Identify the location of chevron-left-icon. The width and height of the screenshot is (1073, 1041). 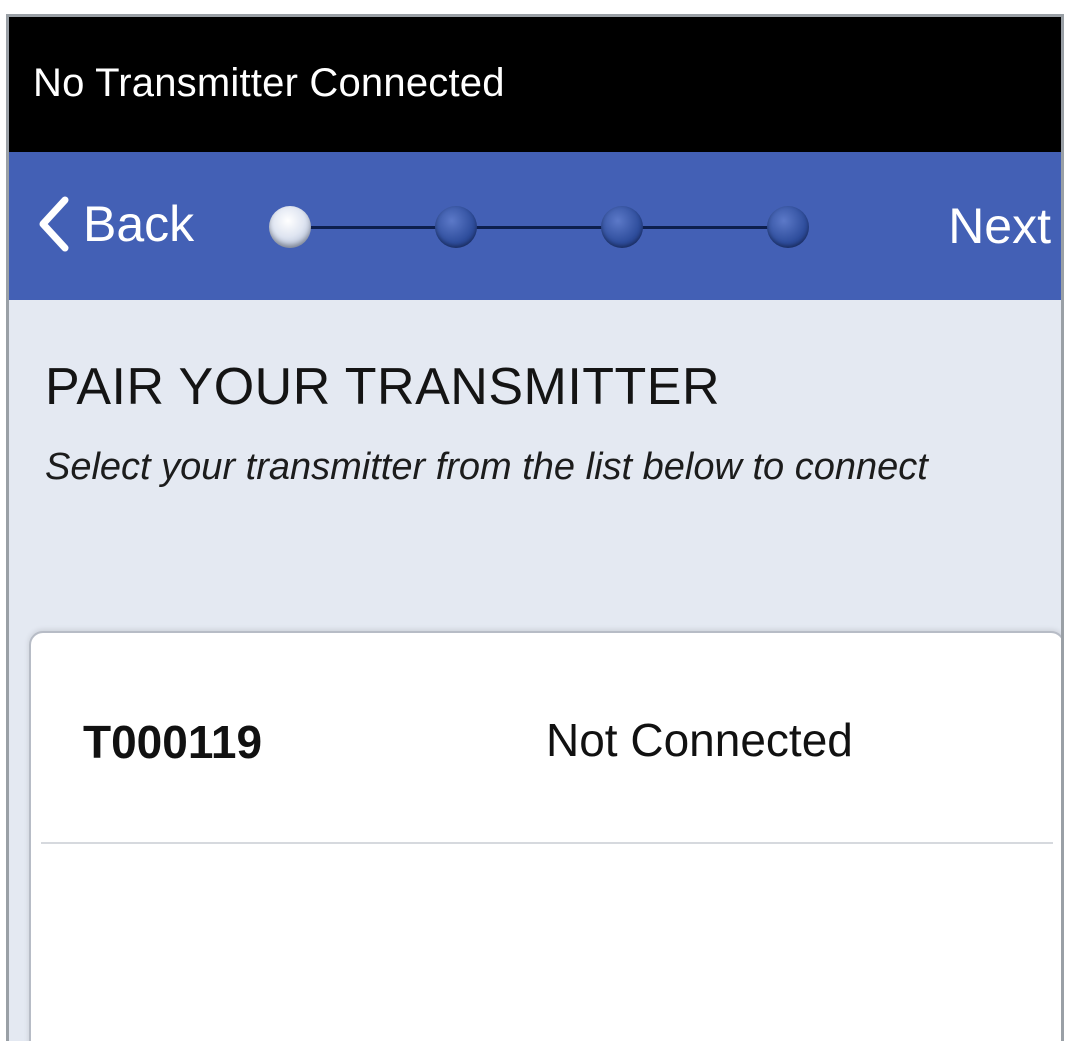
(54, 224).